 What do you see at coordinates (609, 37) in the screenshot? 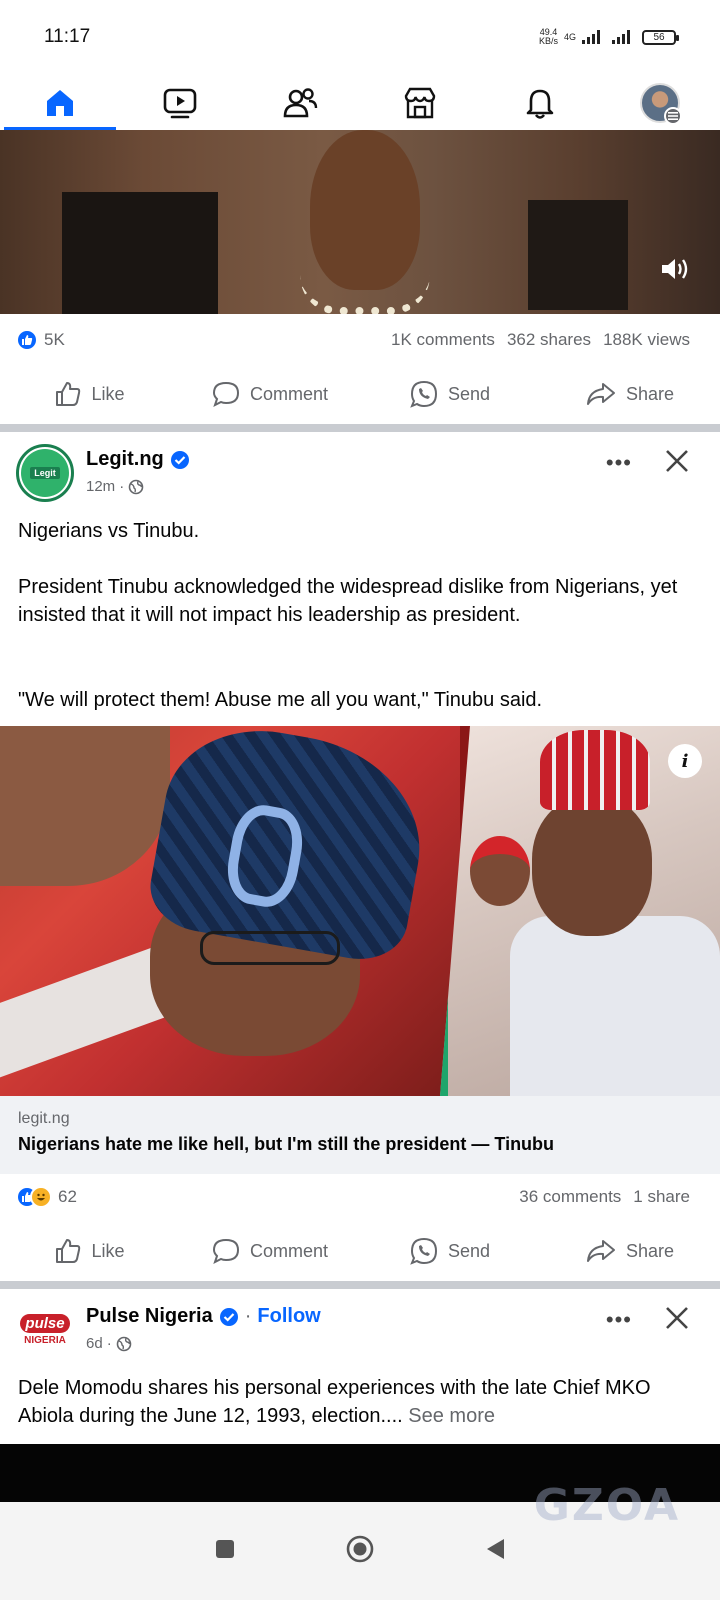
I see `status-icons: 49.4 KB/s 4G 56` at bounding box center [609, 37].